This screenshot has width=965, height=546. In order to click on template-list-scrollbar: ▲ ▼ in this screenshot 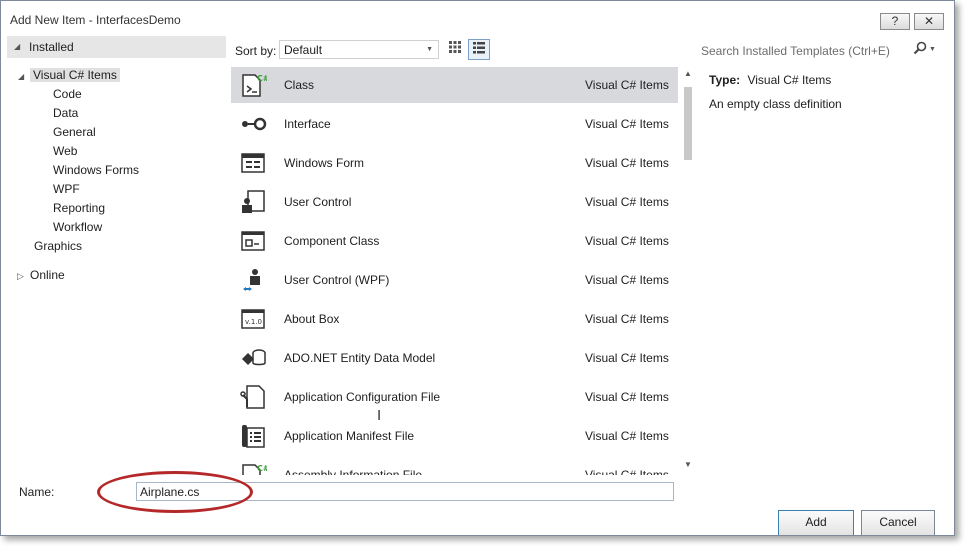, I will do `click(688, 271)`.